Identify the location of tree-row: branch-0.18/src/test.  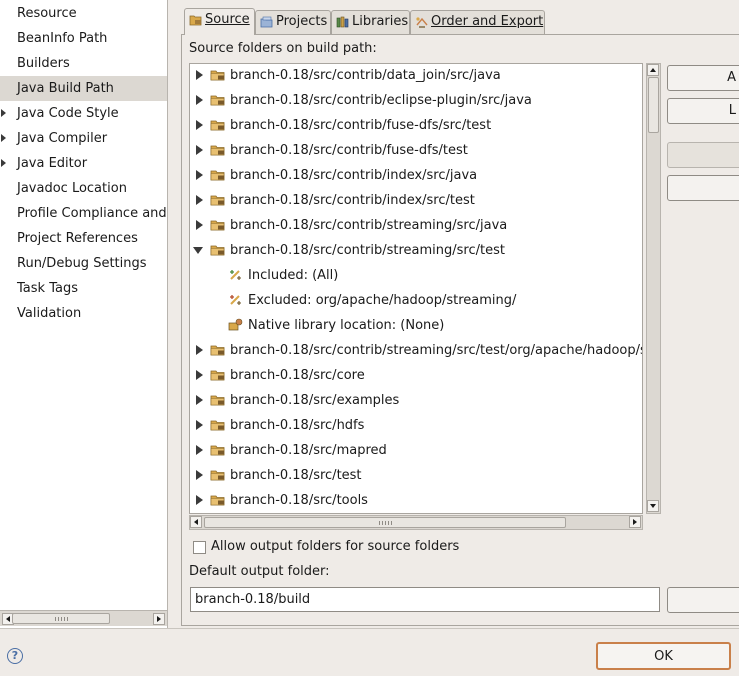
(416, 475).